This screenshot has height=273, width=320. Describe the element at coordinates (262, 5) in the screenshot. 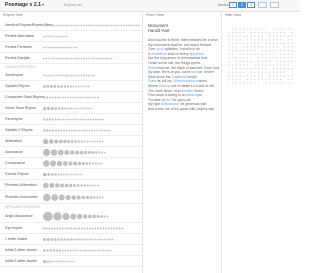

I see `view-toggle-left` at that location.